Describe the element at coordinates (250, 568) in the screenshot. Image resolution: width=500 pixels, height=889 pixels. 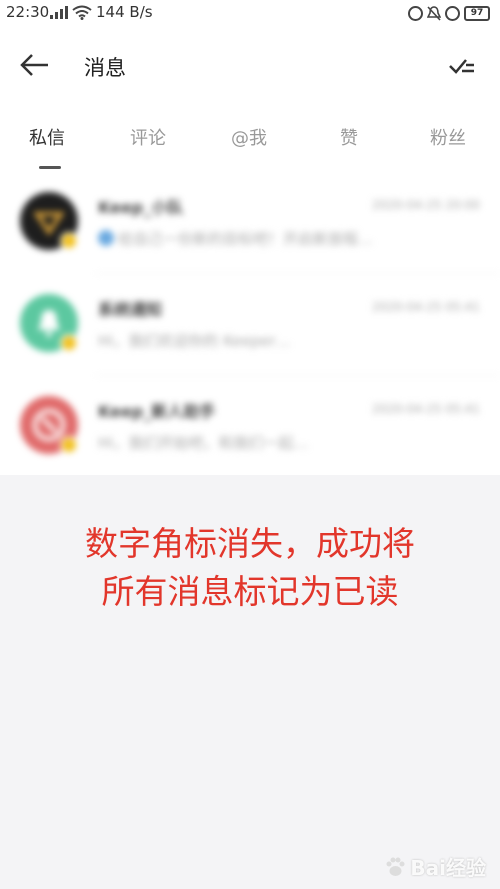
I see `annotation-caption: 数字角标消失，成功将 所有消息标记为已读` at that location.